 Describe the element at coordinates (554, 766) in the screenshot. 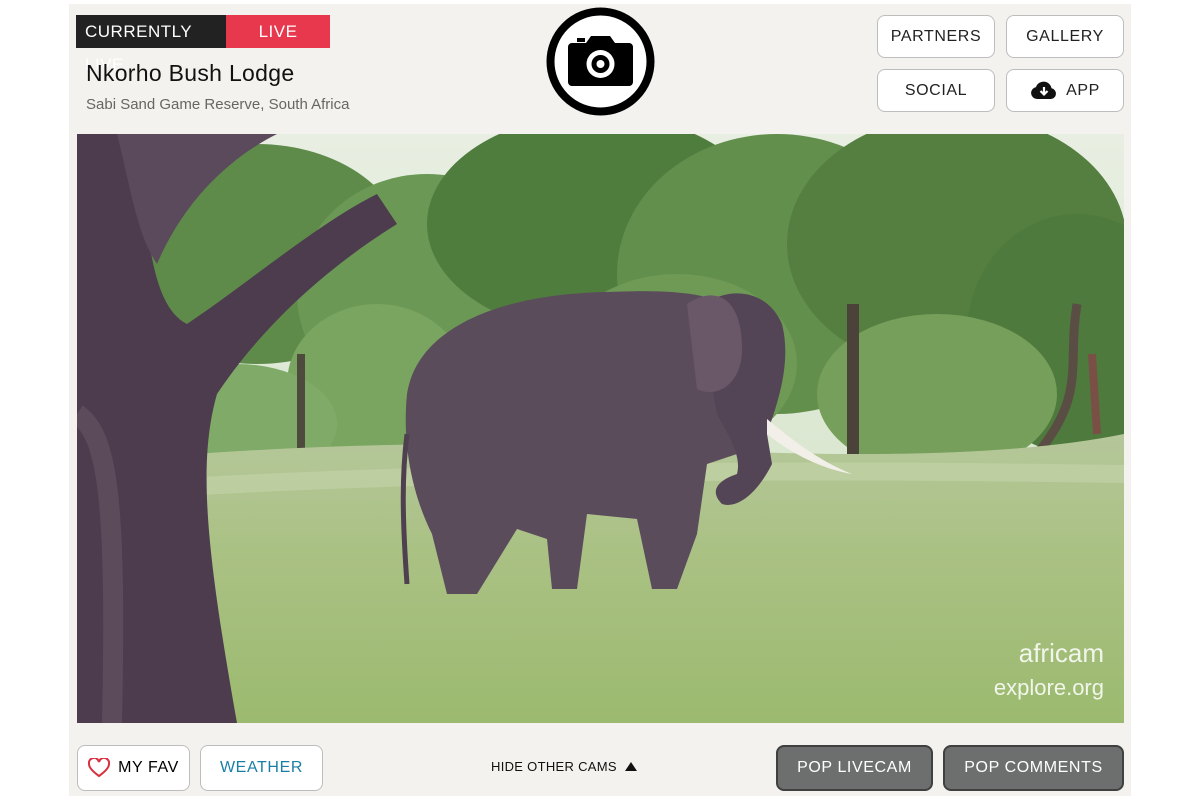

I see `hide-other-cams-label: HIDE OTHER CAMS` at that location.